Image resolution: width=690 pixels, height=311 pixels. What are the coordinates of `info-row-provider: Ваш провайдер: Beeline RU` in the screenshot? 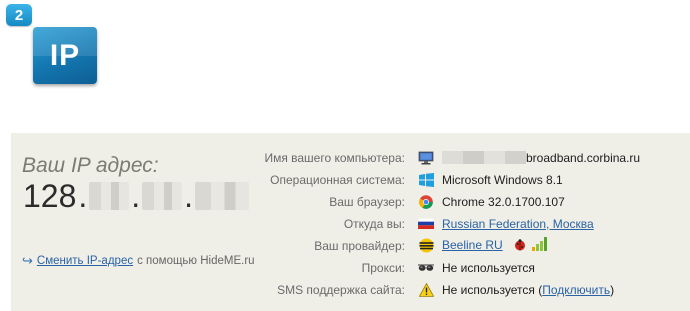 It's located at (450, 245).